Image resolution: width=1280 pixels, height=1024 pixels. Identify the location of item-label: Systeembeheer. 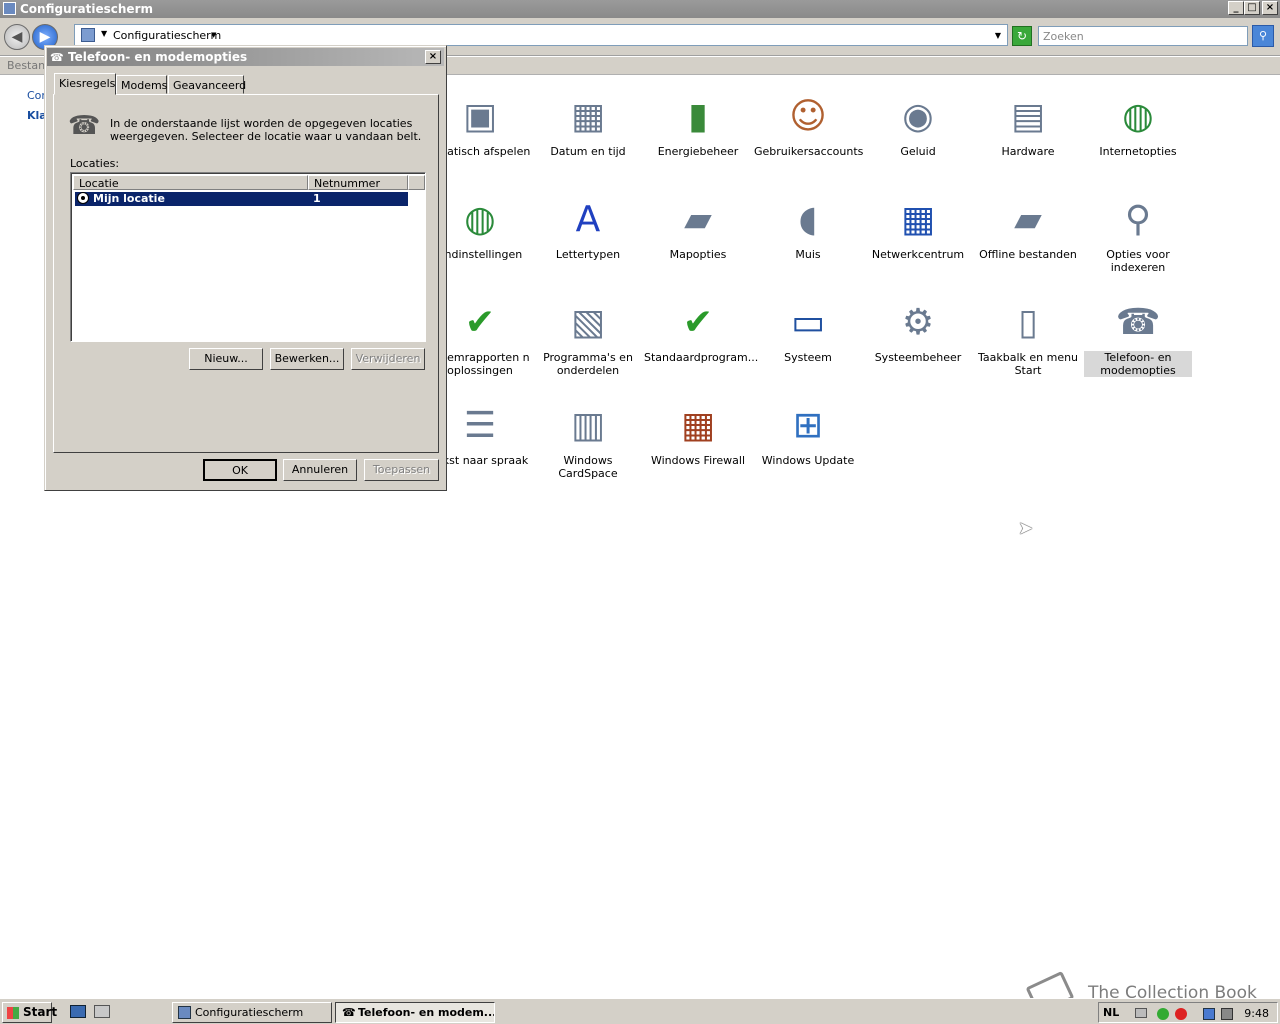
(918, 357).